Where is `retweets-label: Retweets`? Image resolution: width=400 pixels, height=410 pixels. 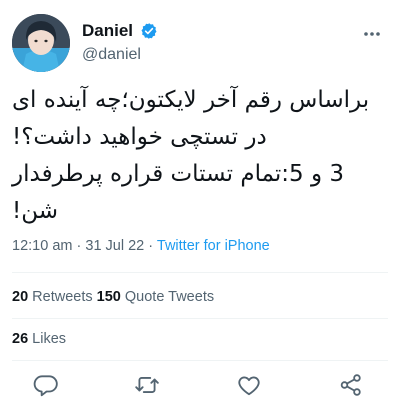 retweets-label: Retweets is located at coordinates (62, 297).